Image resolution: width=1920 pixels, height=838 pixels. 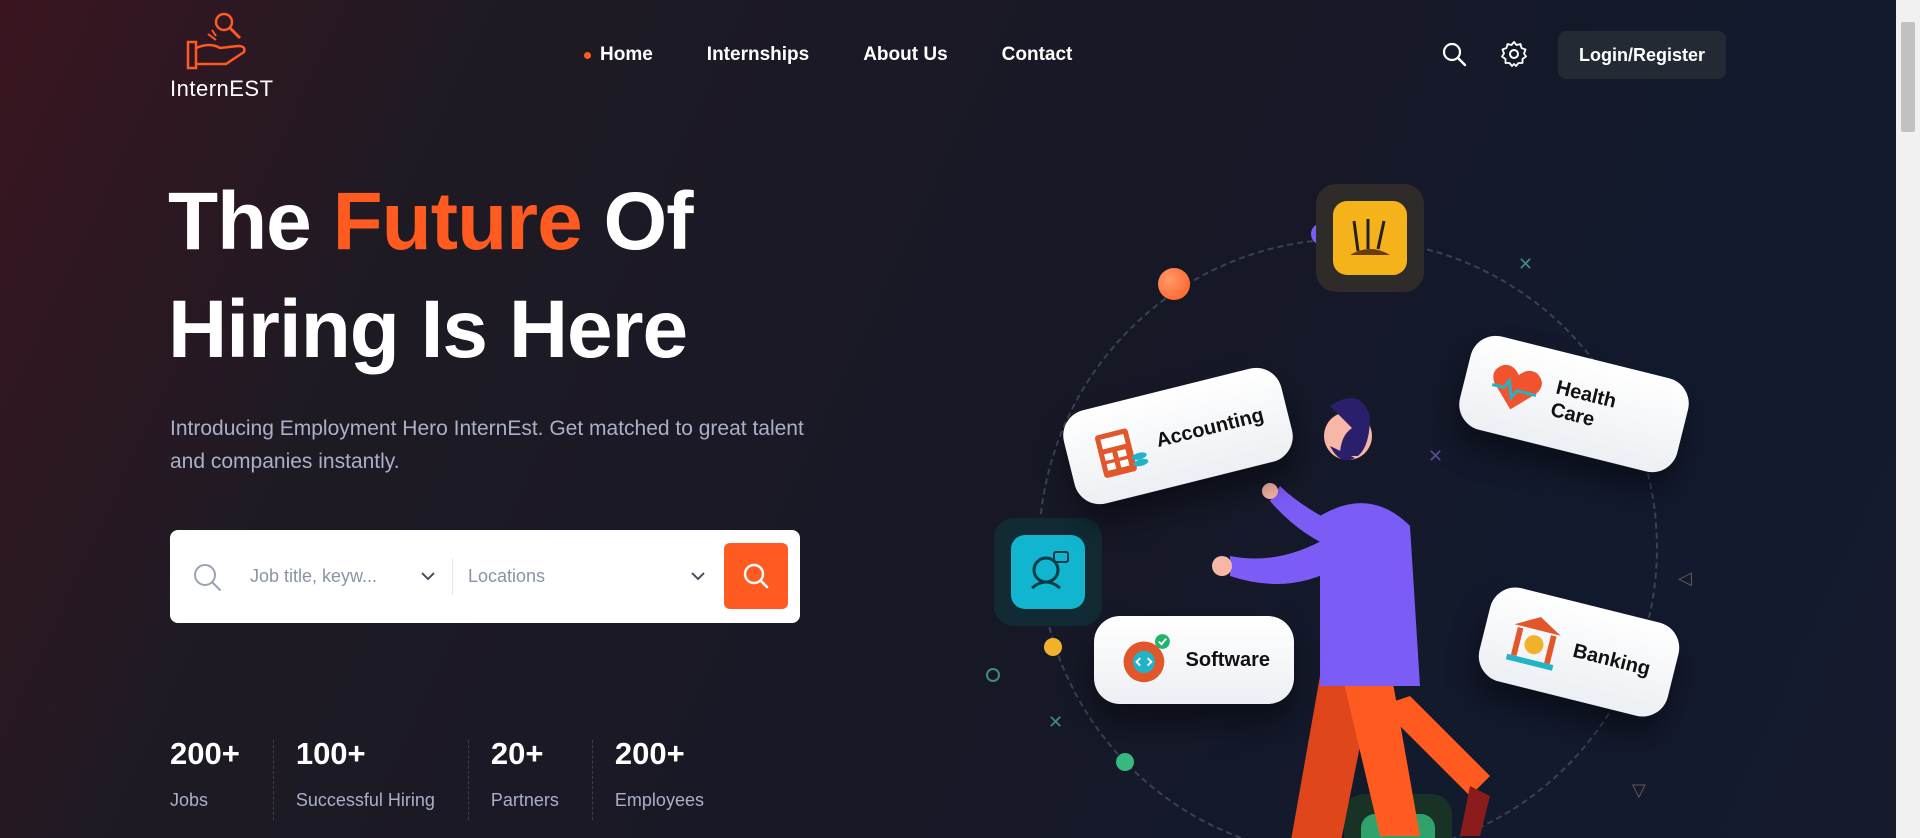 I want to click on stat-label: Employees, so click(x=659, y=800).